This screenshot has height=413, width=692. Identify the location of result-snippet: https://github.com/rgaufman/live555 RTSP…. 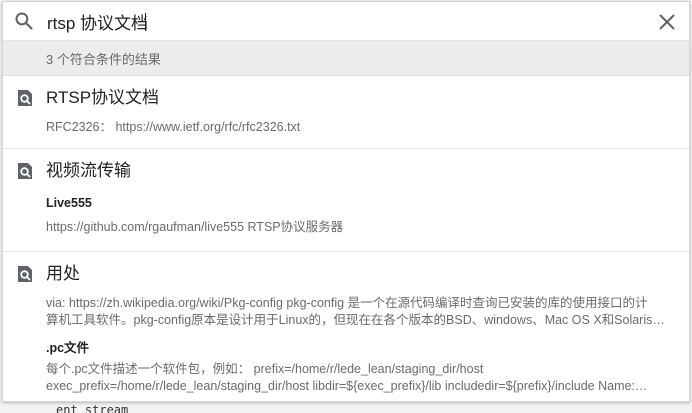
(195, 227).